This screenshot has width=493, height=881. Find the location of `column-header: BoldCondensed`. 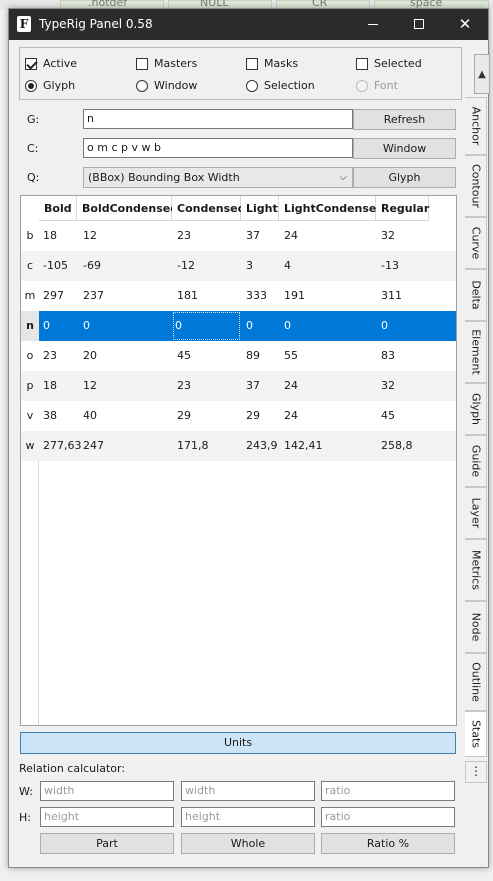

column-header: BoldCondensed is located at coordinates (127, 208).